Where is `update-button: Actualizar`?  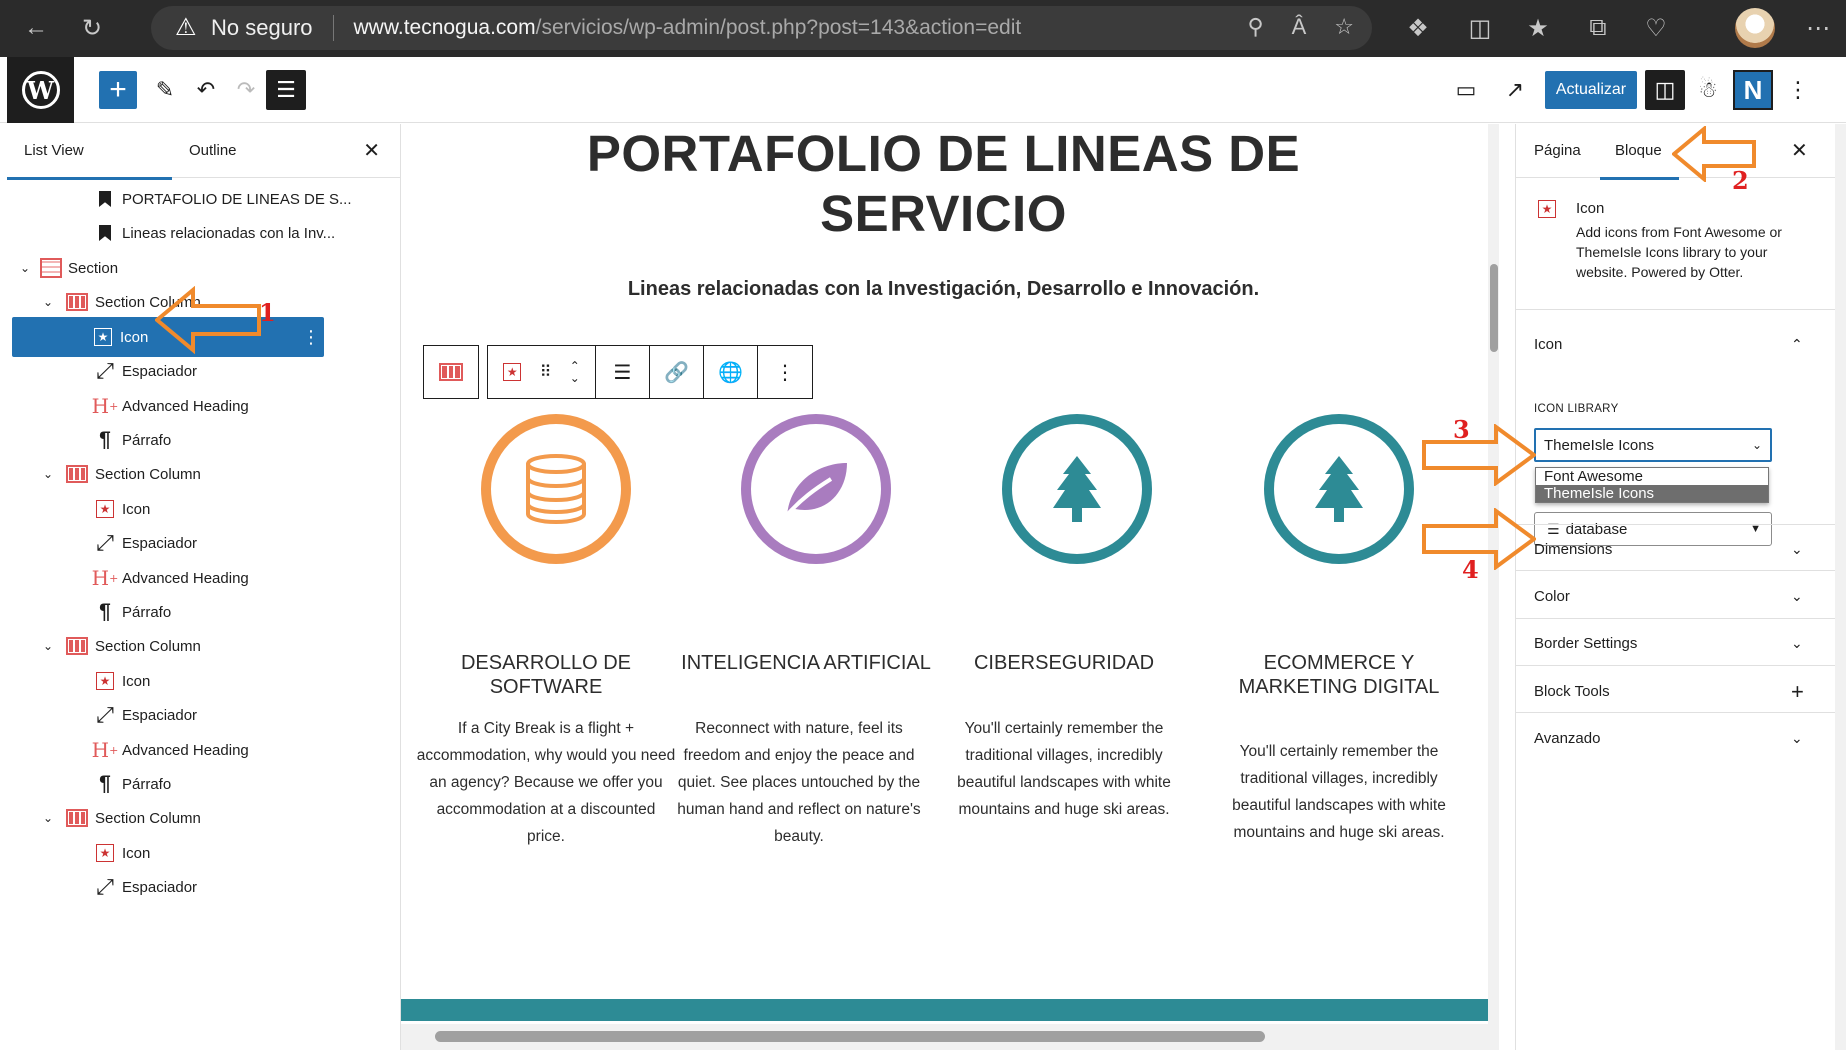
update-button: Actualizar is located at coordinates (1591, 90).